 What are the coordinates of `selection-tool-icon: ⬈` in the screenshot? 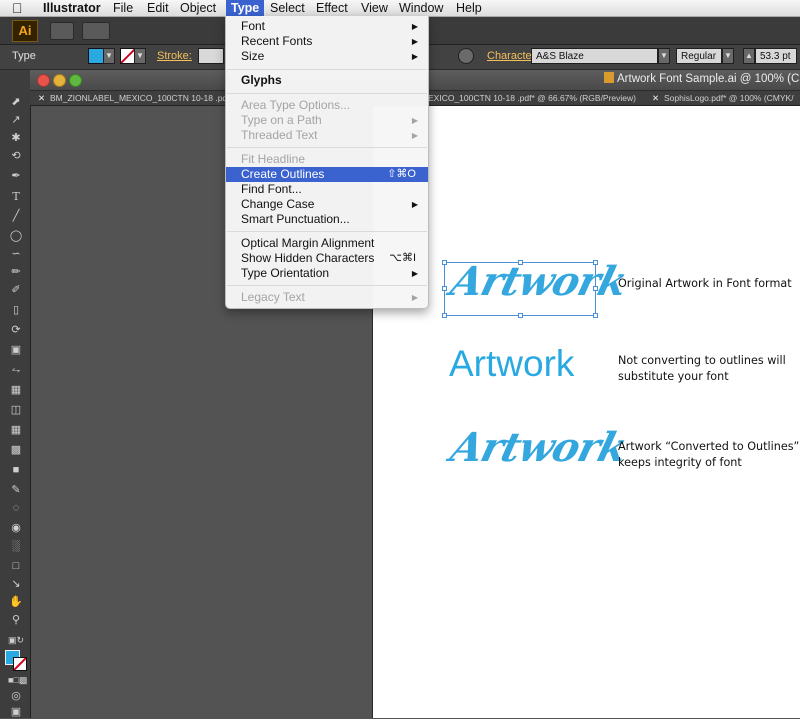 It's located at (16, 102).